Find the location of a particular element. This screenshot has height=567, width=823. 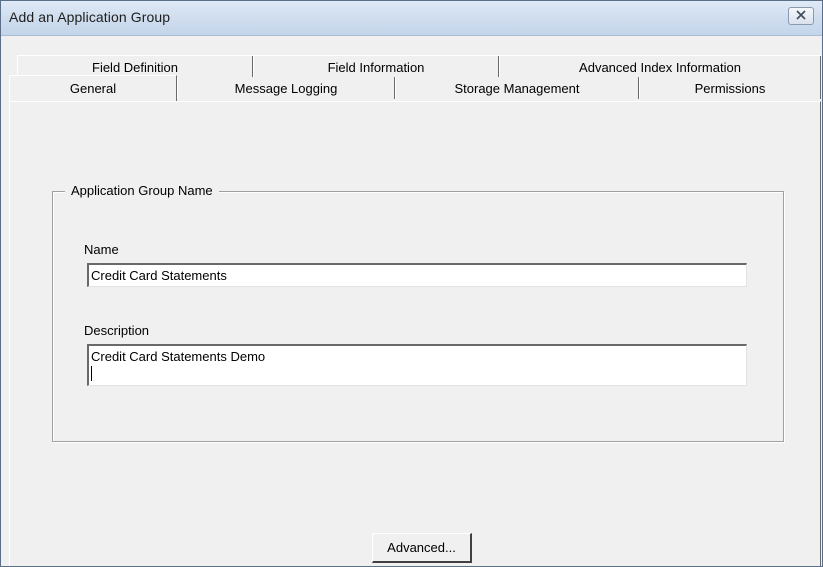

tab-label: Permissions is located at coordinates (730, 88).